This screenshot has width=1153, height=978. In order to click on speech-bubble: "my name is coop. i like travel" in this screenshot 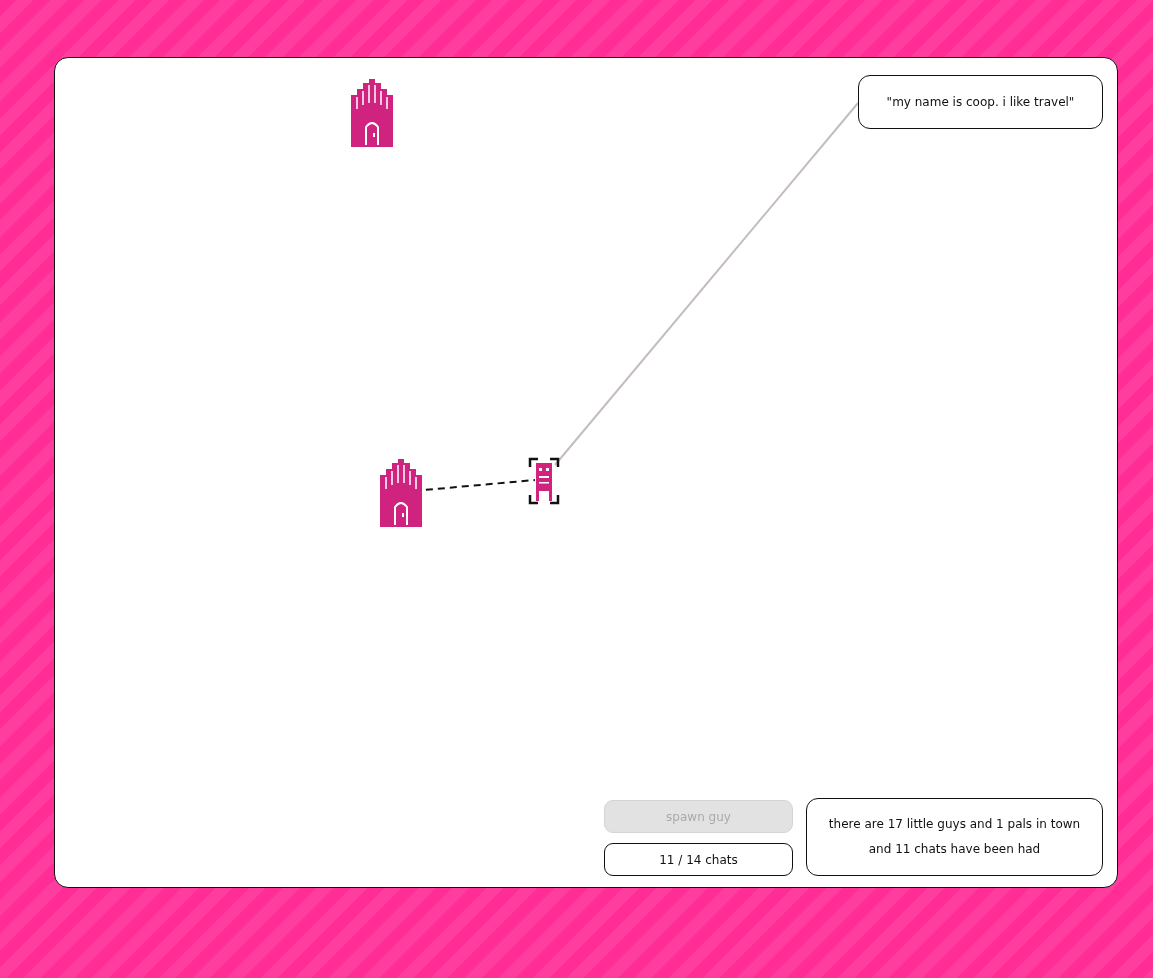, I will do `click(980, 102)`.